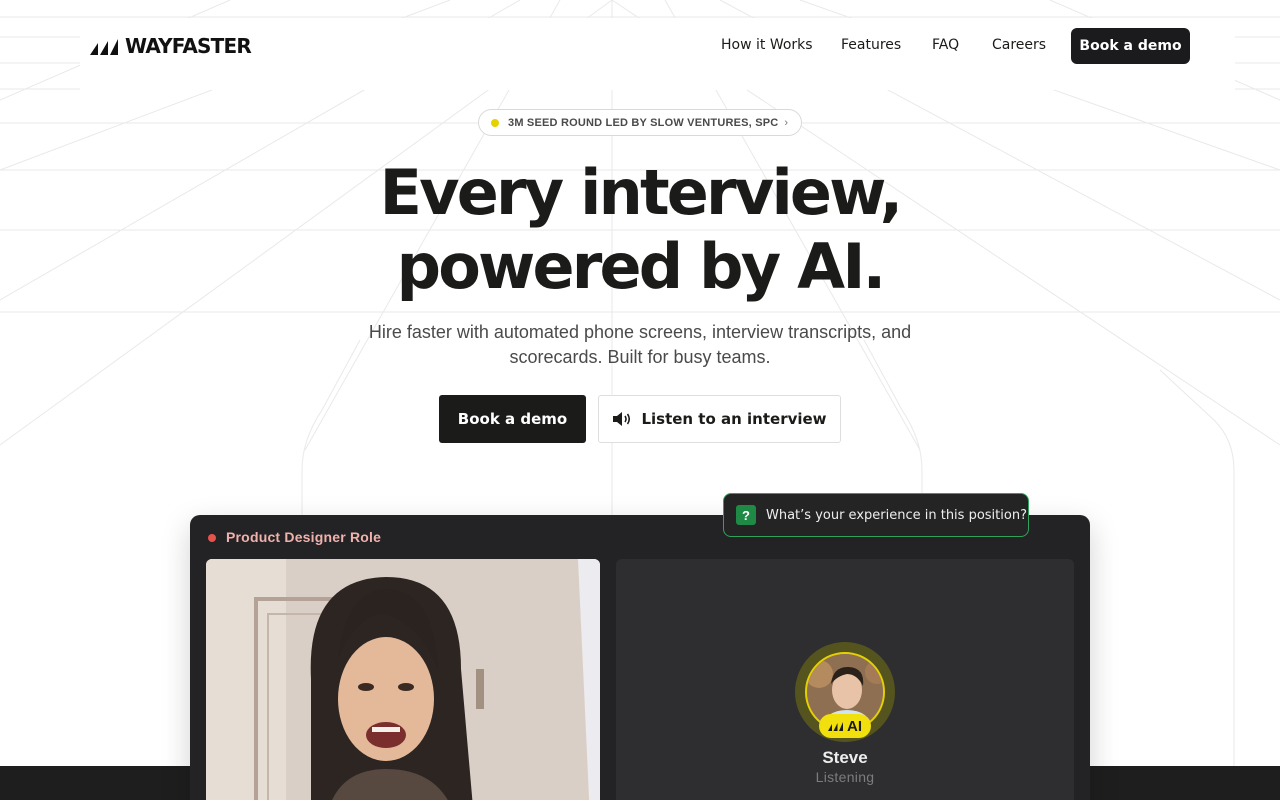 The width and height of the screenshot is (1280, 800). Describe the element at coordinates (622, 419) in the screenshot. I see `speaker-icon` at that location.